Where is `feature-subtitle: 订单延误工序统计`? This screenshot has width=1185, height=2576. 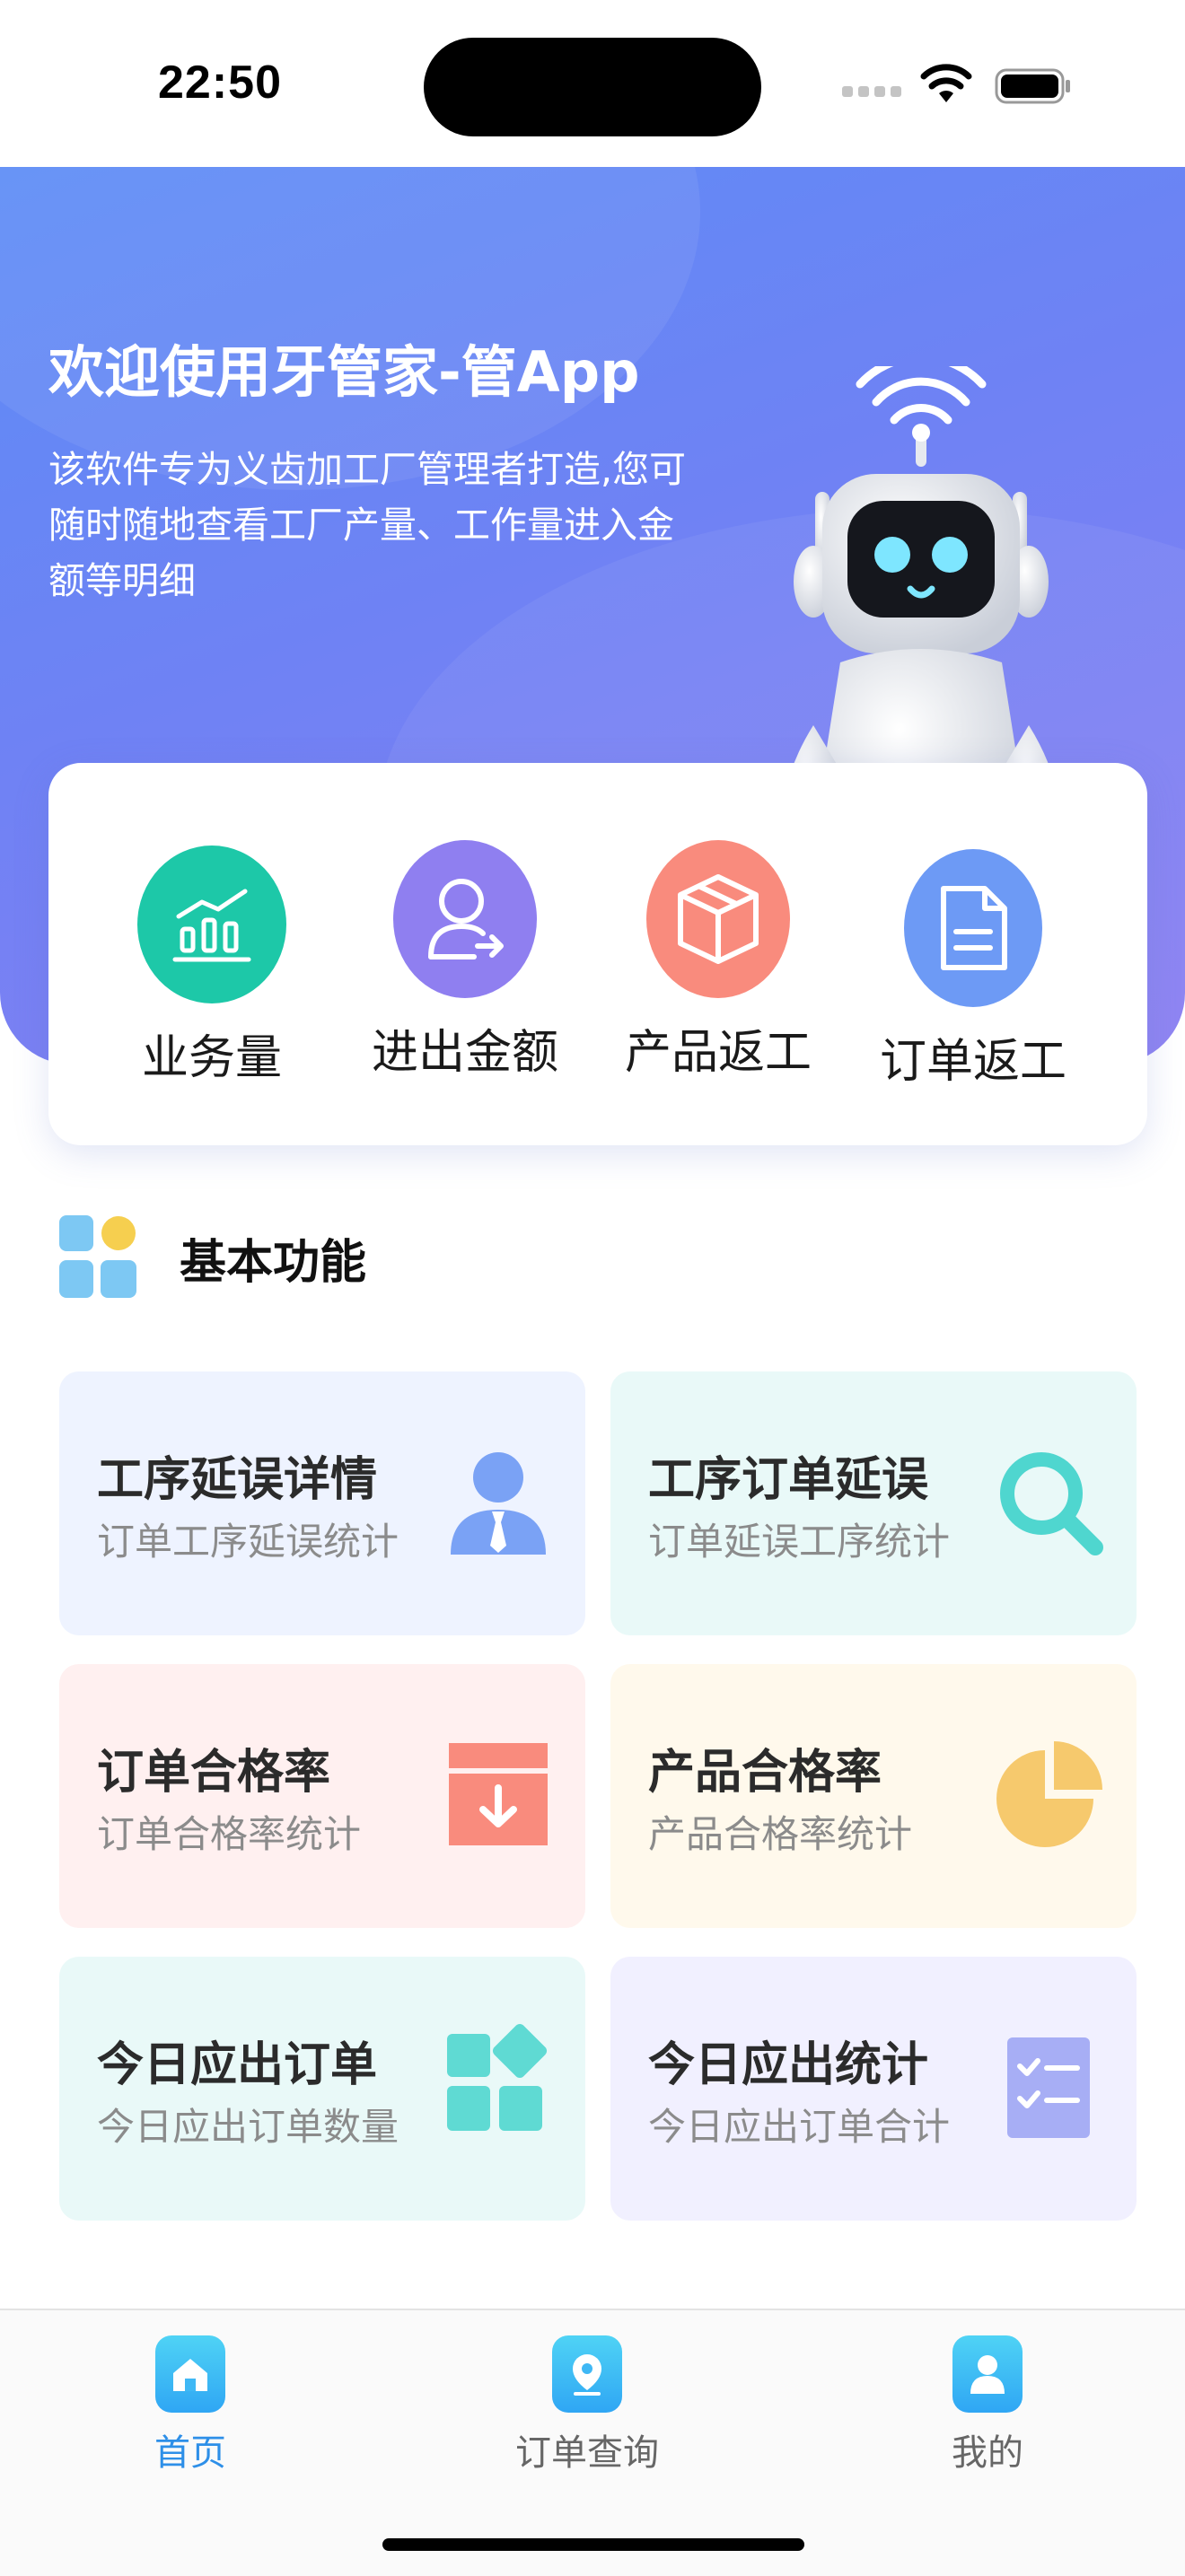
feature-subtitle: 订单延误工序统计 is located at coordinates (799, 1542).